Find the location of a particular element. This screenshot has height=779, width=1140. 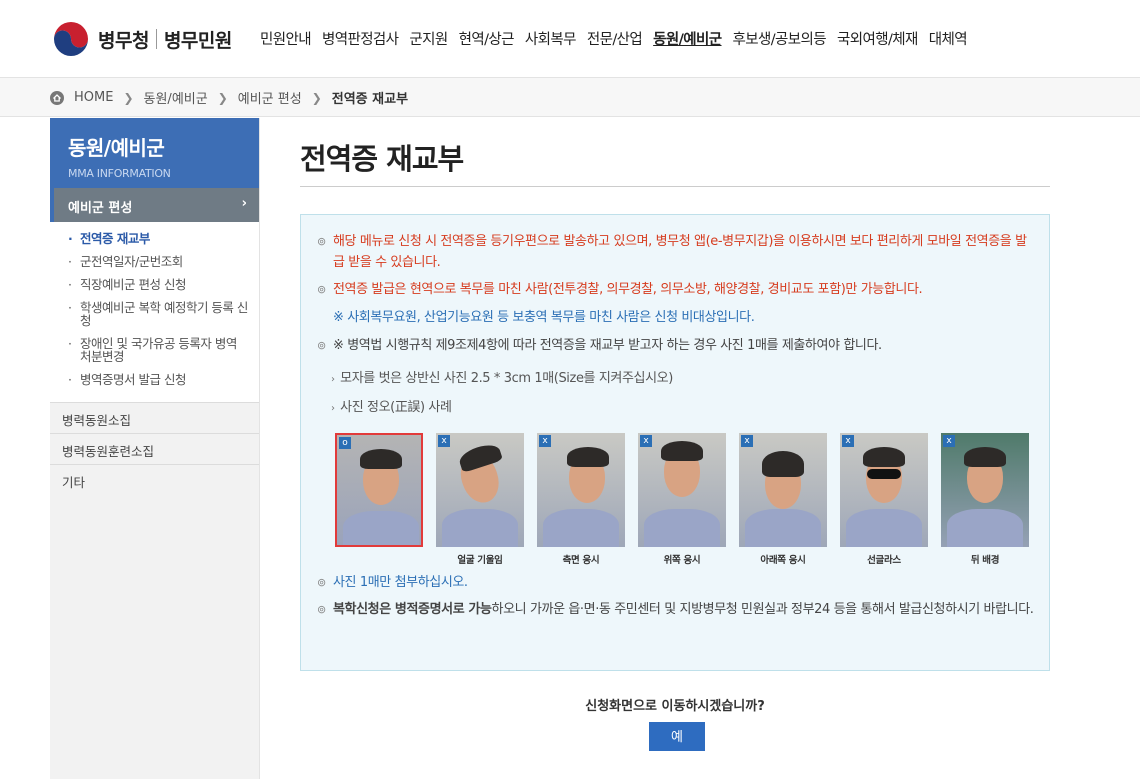

sidebar-title: 동원/예비군 is located at coordinates (116, 148).